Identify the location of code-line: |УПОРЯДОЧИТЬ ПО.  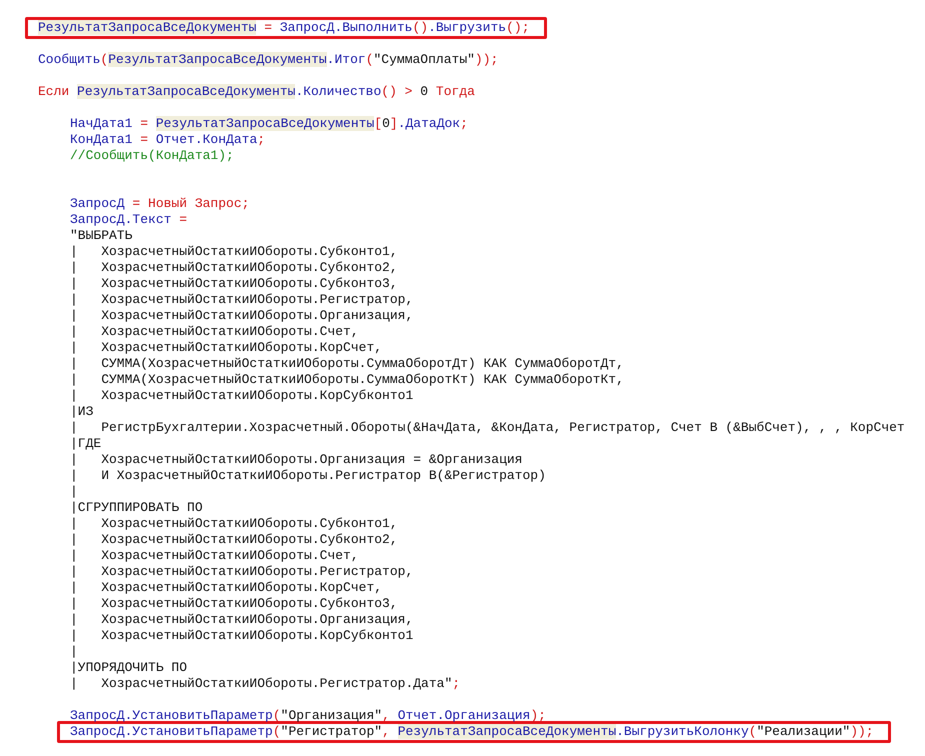
(129, 668).